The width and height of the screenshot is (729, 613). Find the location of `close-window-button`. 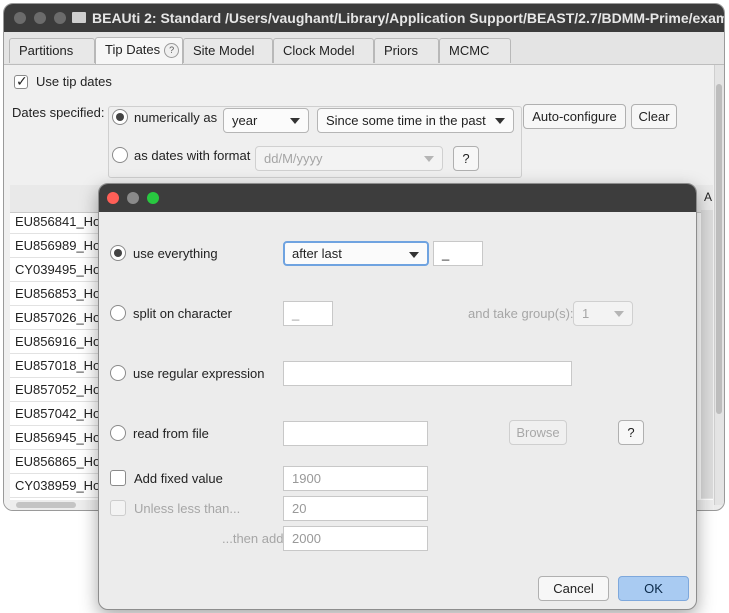

close-window-button is located at coordinates (20, 18).